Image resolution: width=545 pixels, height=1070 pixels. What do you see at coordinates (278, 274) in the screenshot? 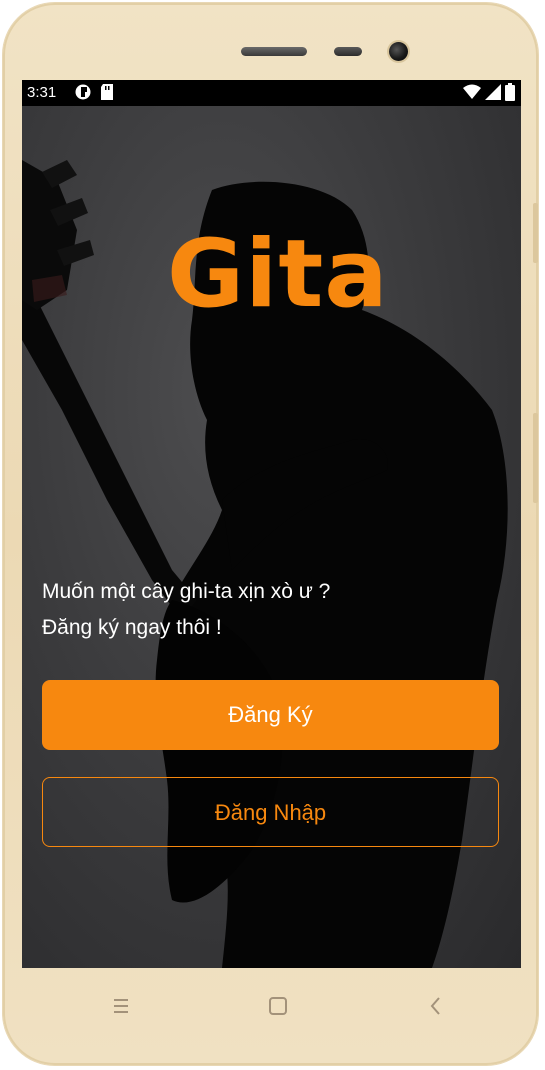
I see `app-logo: Gita` at bounding box center [278, 274].